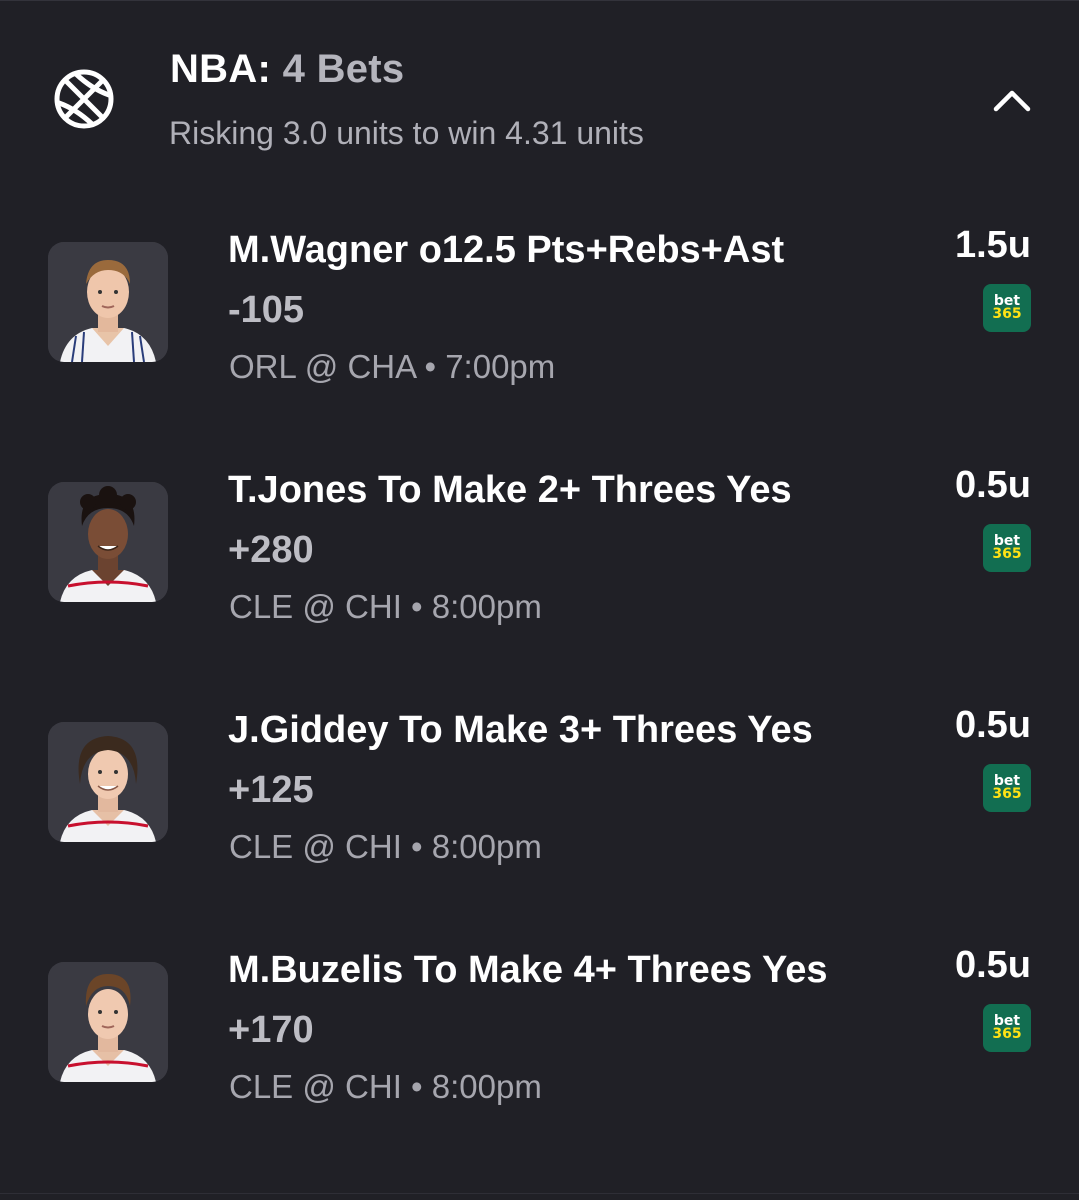  Describe the element at coordinates (266, 310) in the screenshot. I see `bet-odds: -105` at that location.